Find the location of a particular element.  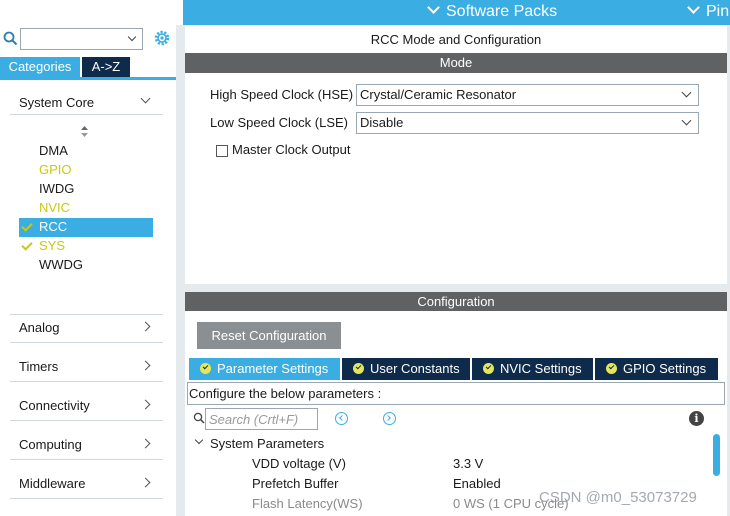

hse-select: Crystal/Ceramic Resonator is located at coordinates (527, 95).